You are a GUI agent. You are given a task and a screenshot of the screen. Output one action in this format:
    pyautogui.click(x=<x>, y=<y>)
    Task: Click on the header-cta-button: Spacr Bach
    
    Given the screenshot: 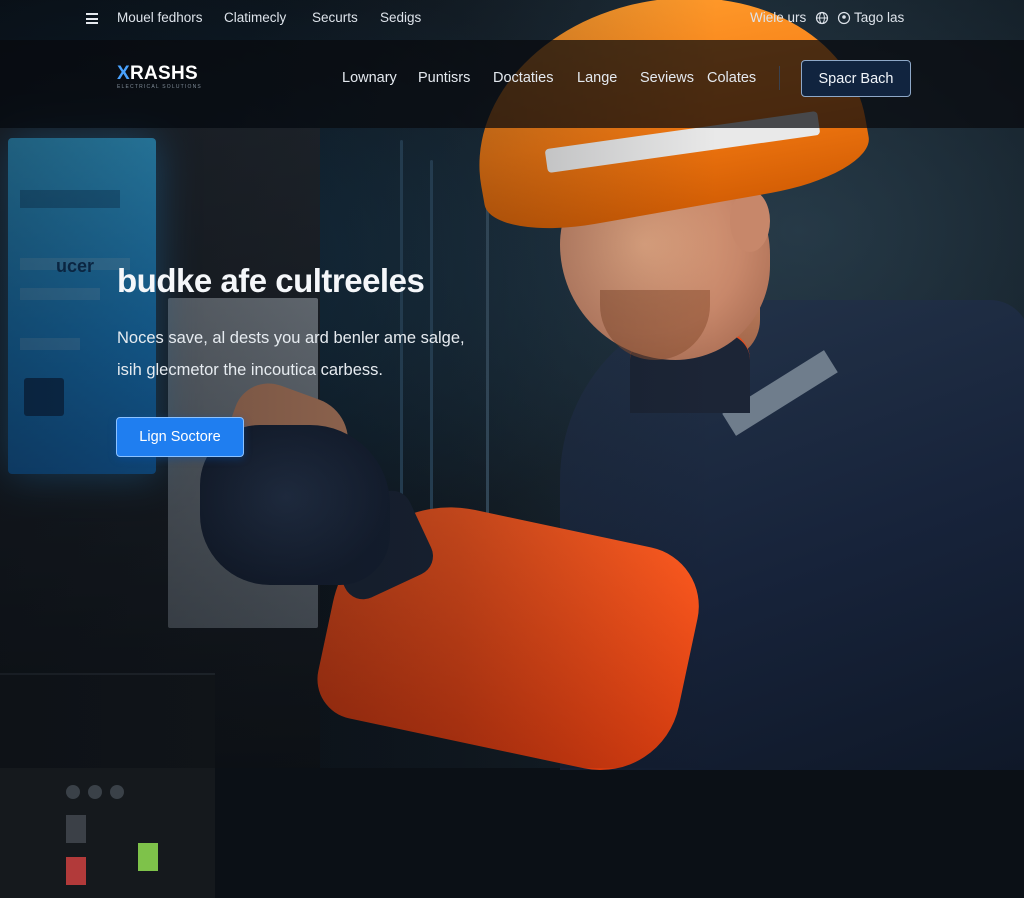 What is the action you would take?
    pyautogui.click(x=856, y=78)
    